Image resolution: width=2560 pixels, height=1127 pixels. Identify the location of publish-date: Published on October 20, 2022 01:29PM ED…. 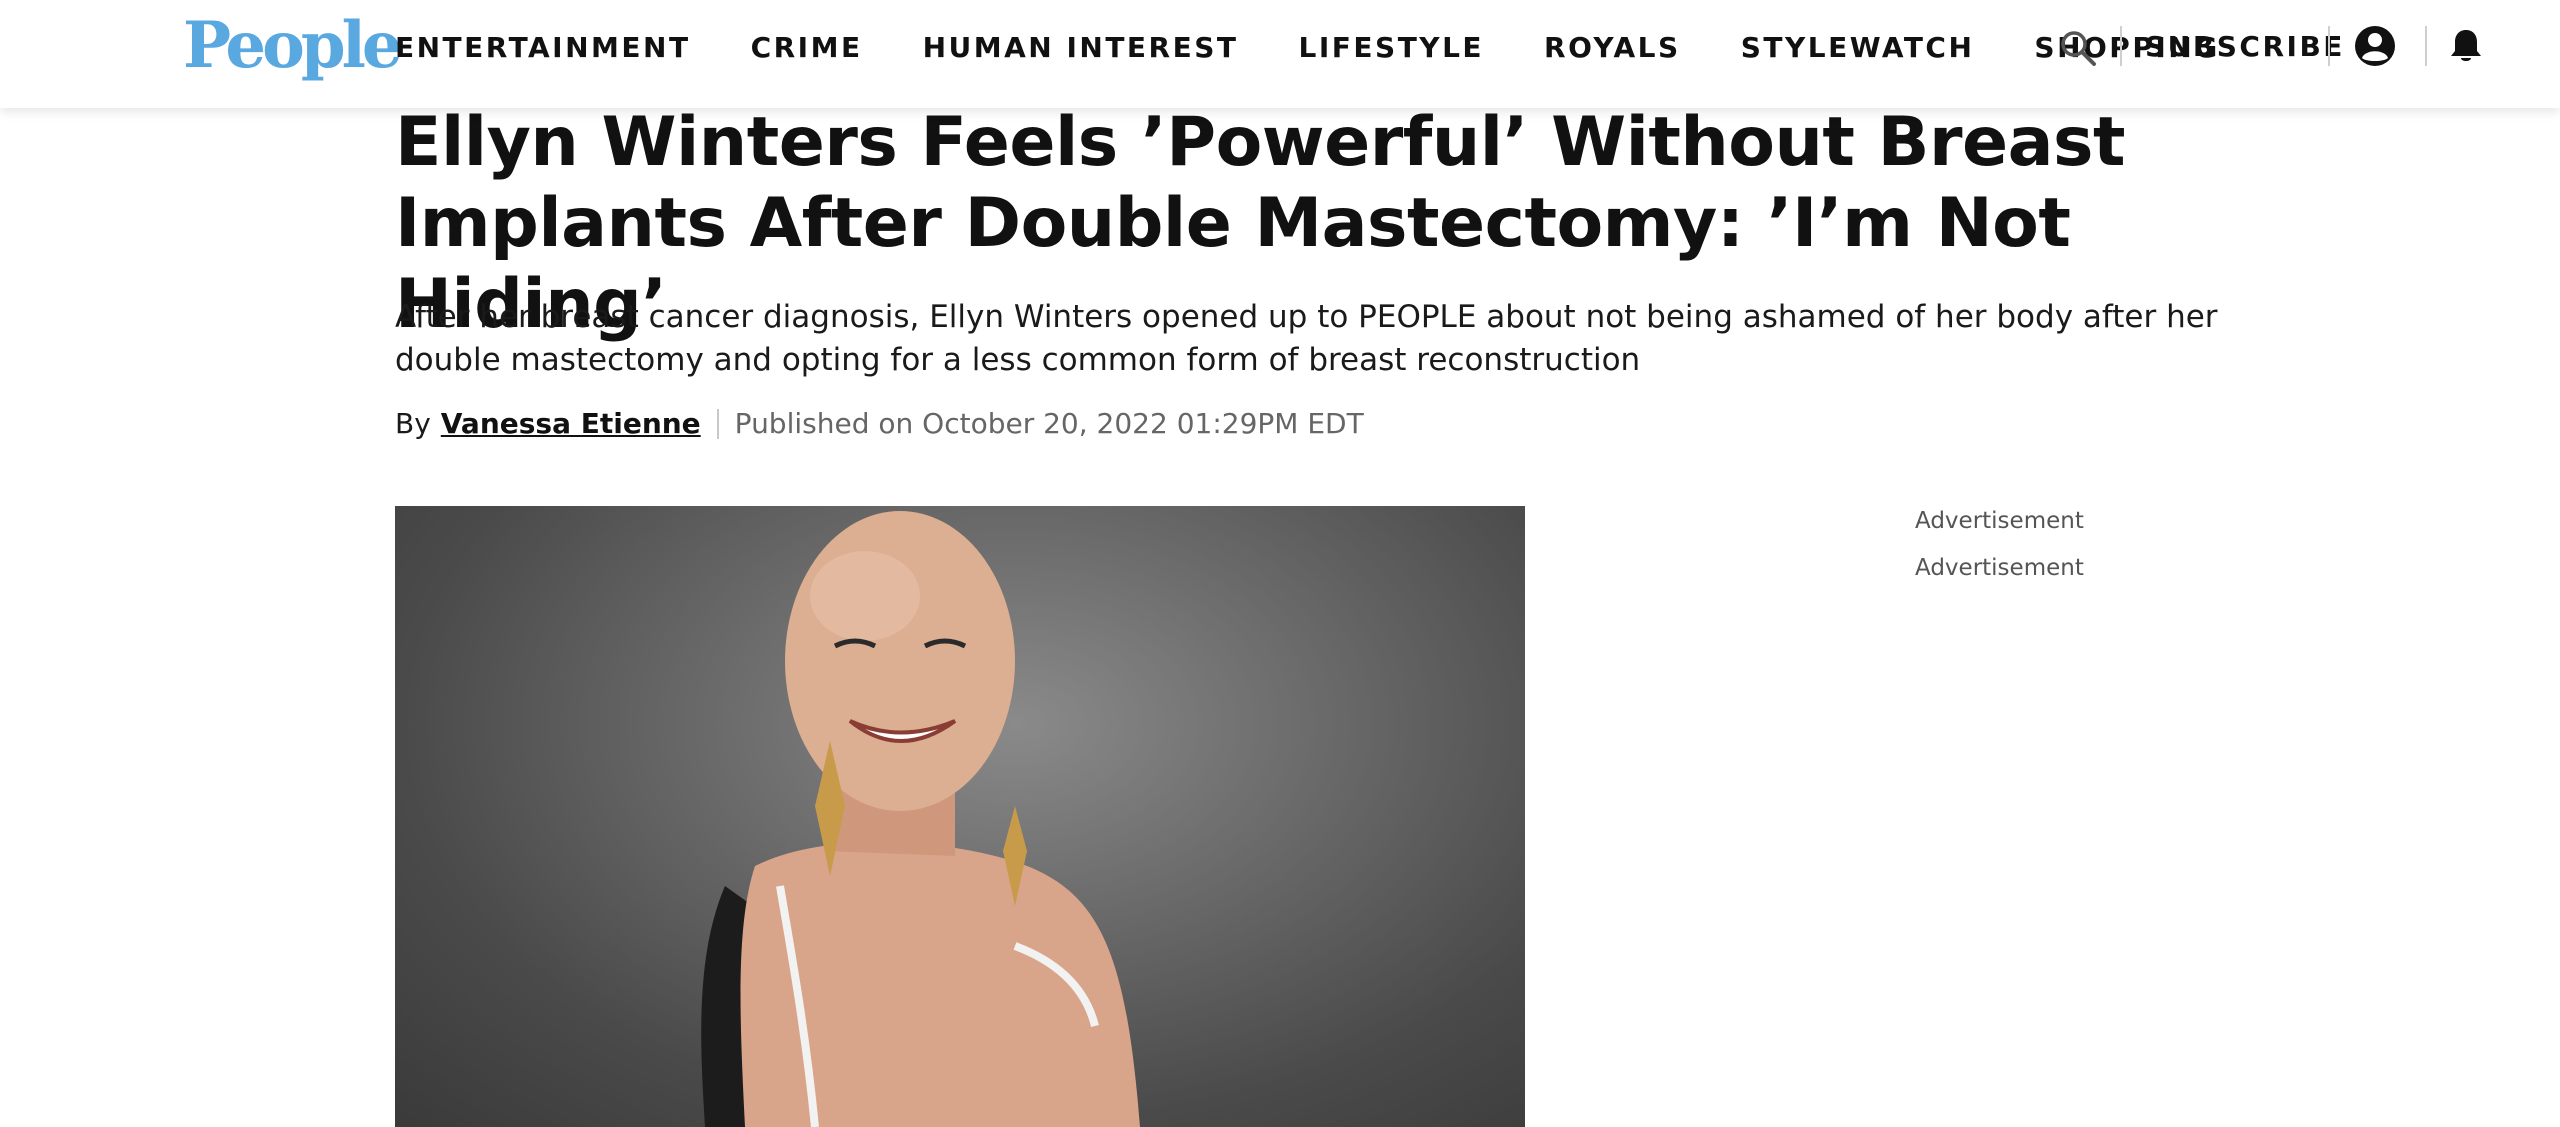
(1049, 423).